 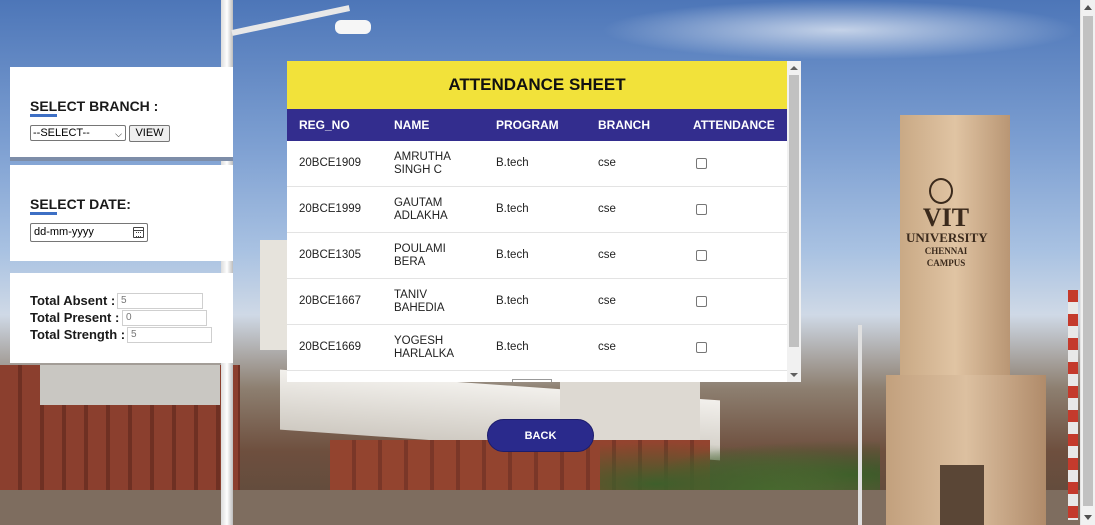 I want to click on cell-name: TANIV BAHEDIA, so click(x=439, y=301).